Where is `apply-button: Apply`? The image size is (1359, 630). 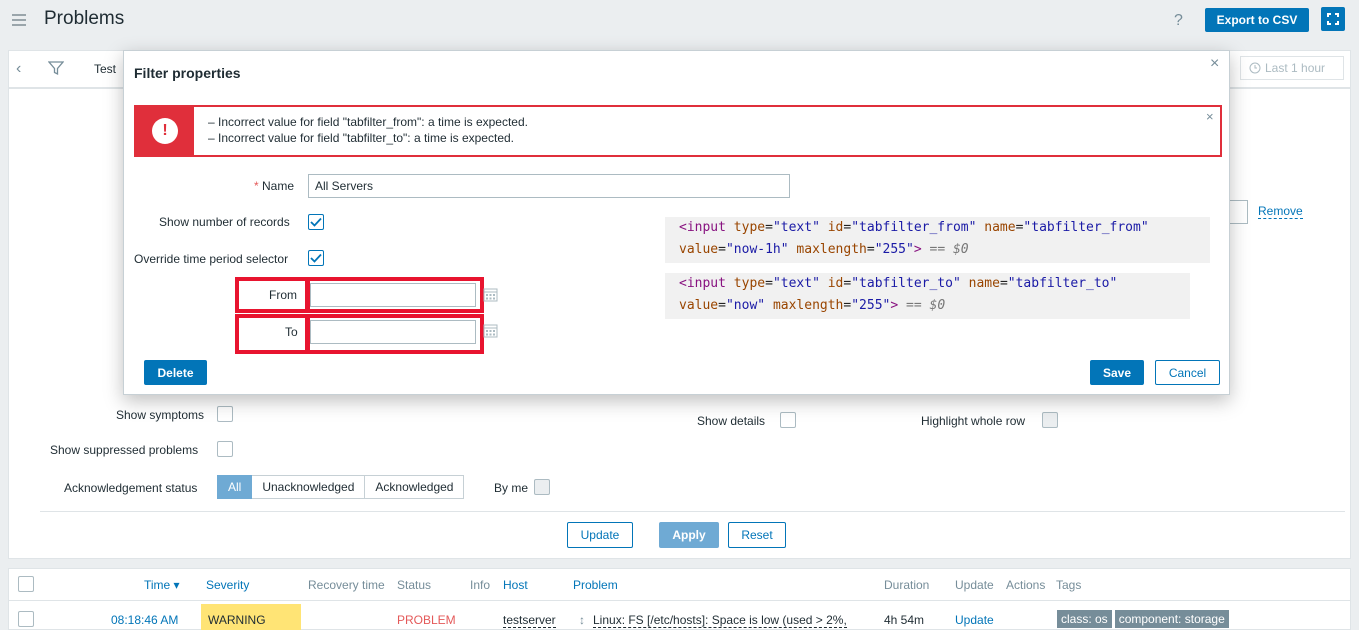 apply-button: Apply is located at coordinates (689, 535).